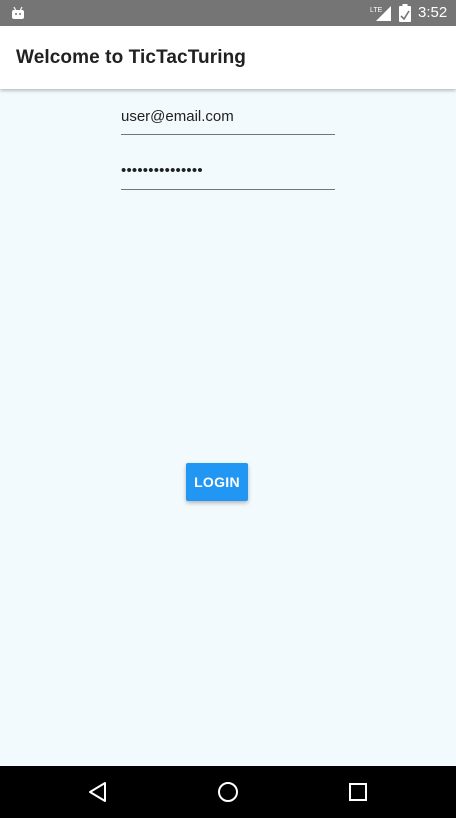 The height and width of the screenshot is (818, 456). What do you see at coordinates (98, 792) in the screenshot?
I see `back-triangle-icon` at bounding box center [98, 792].